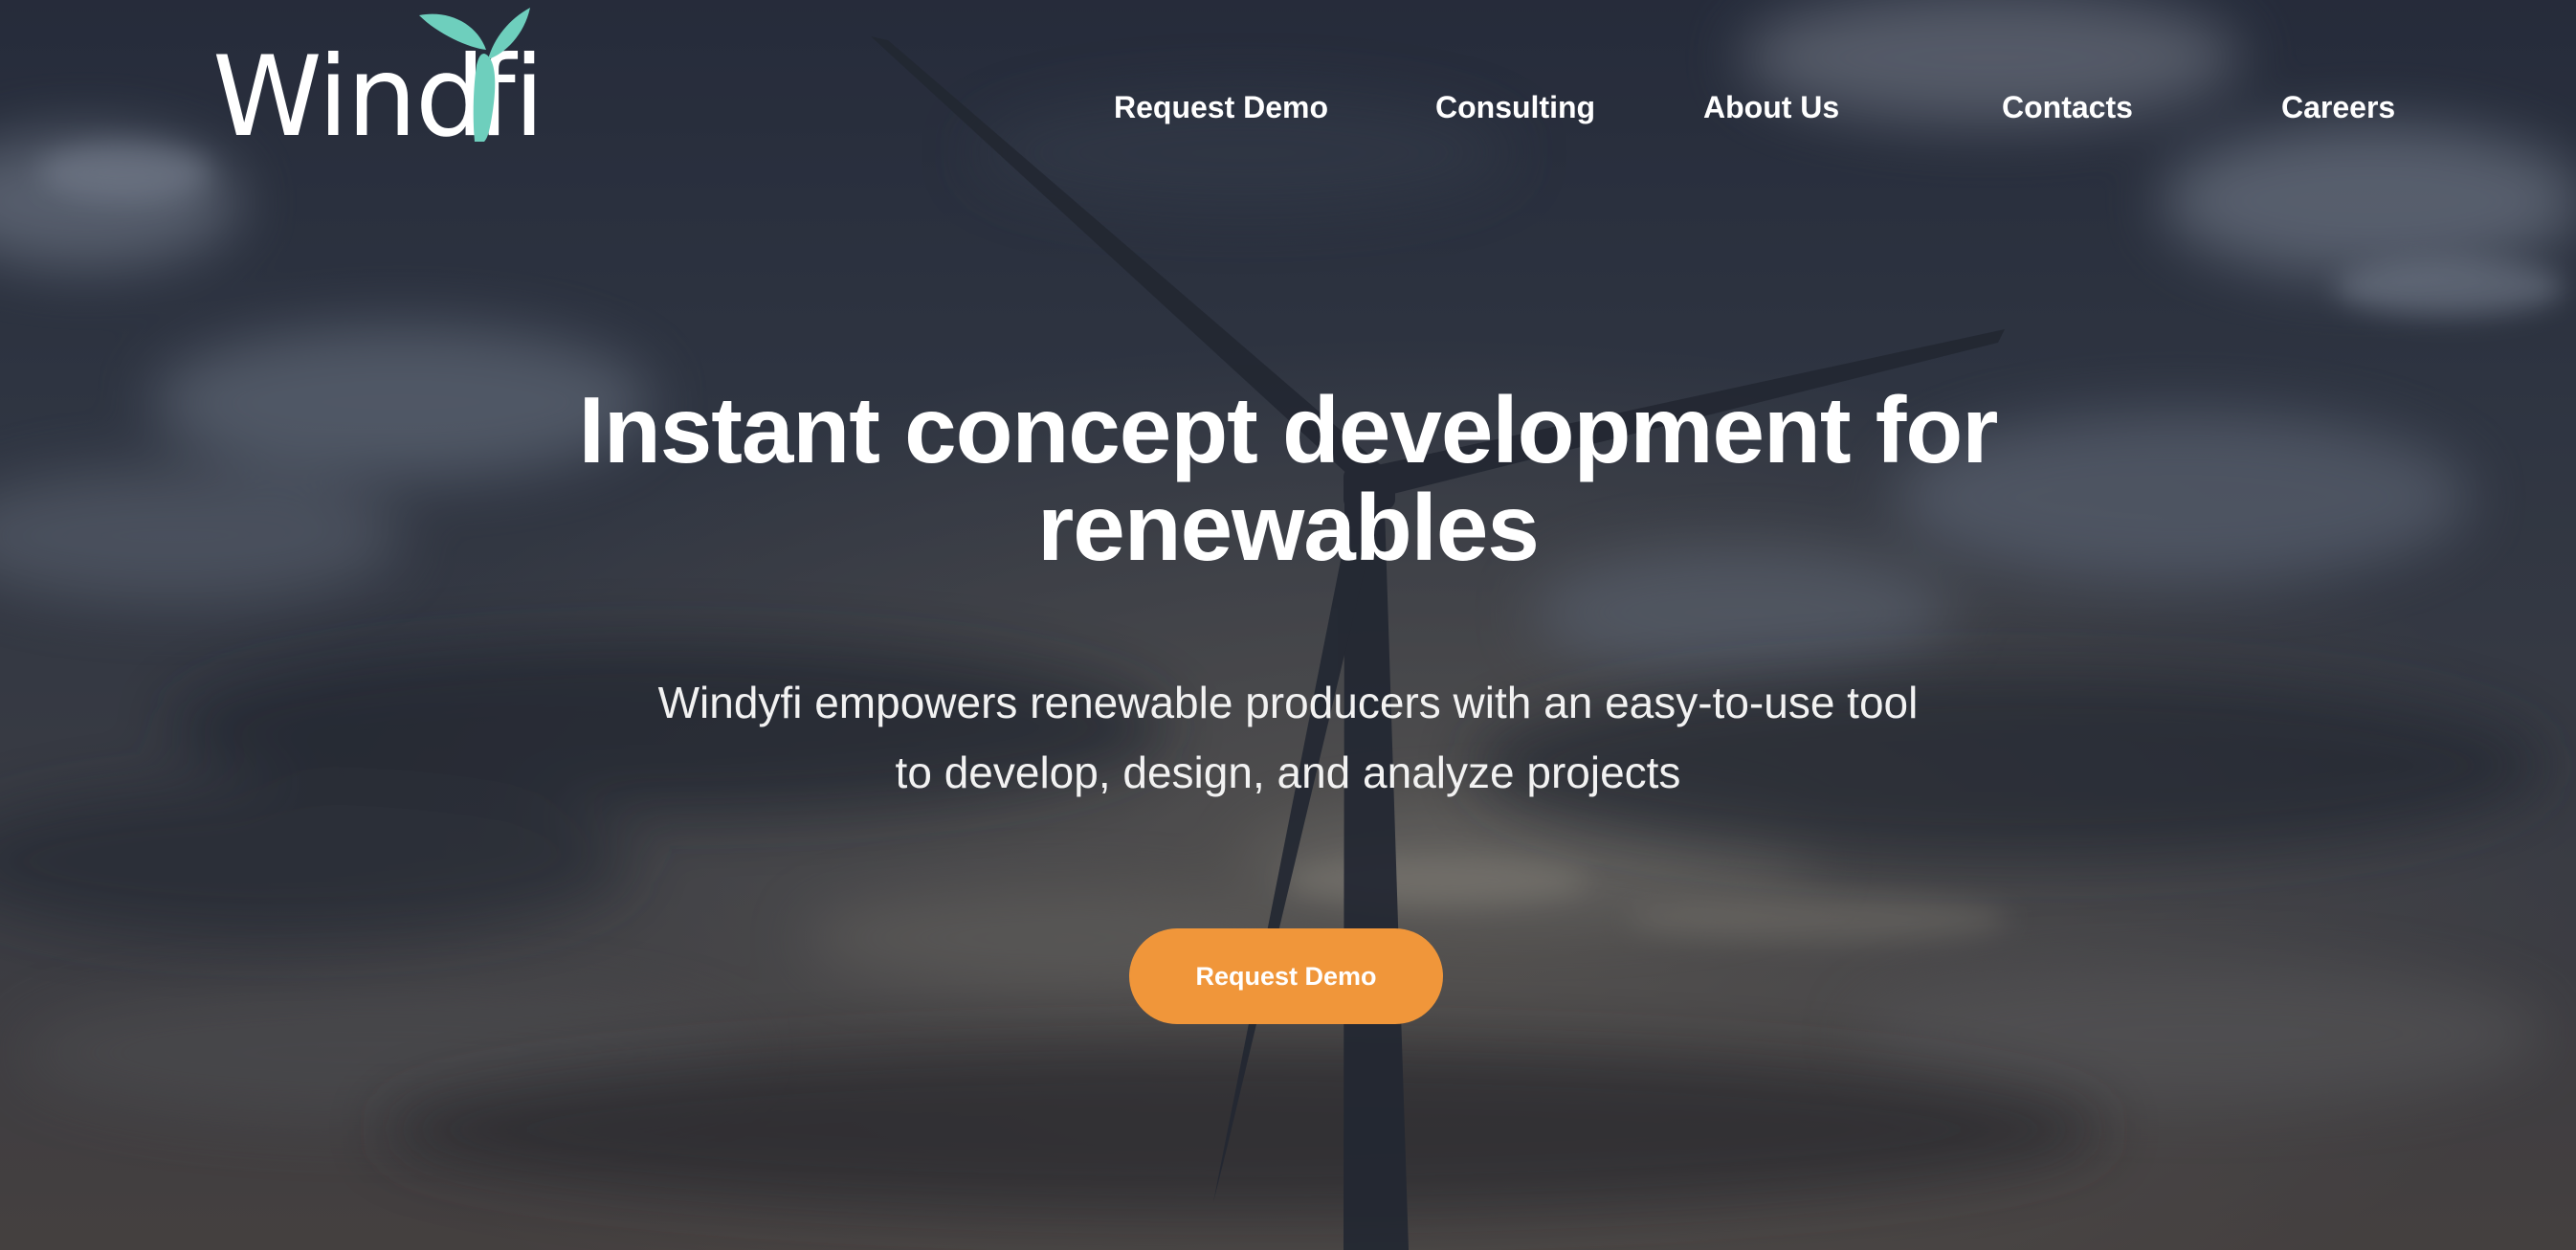 The image size is (2576, 1250). What do you see at coordinates (2338, 107) in the screenshot?
I see `nav-item-careers: Careers` at bounding box center [2338, 107].